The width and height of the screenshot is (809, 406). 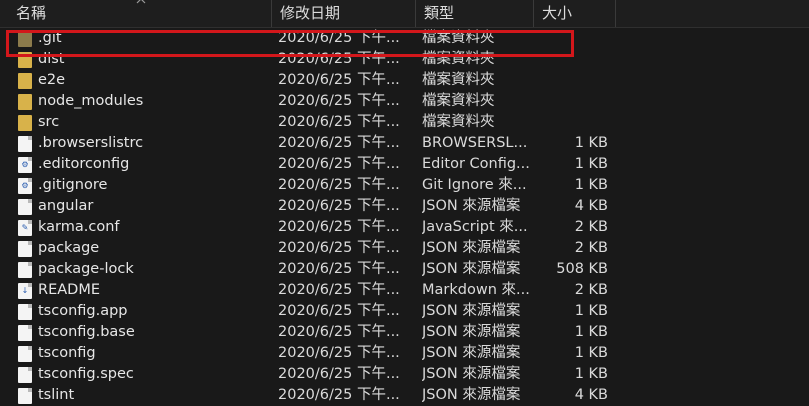 I want to click on file-row: ↓ README 2020/6/25 下午... Markdown 來... 2 KB, so click(x=404, y=290).